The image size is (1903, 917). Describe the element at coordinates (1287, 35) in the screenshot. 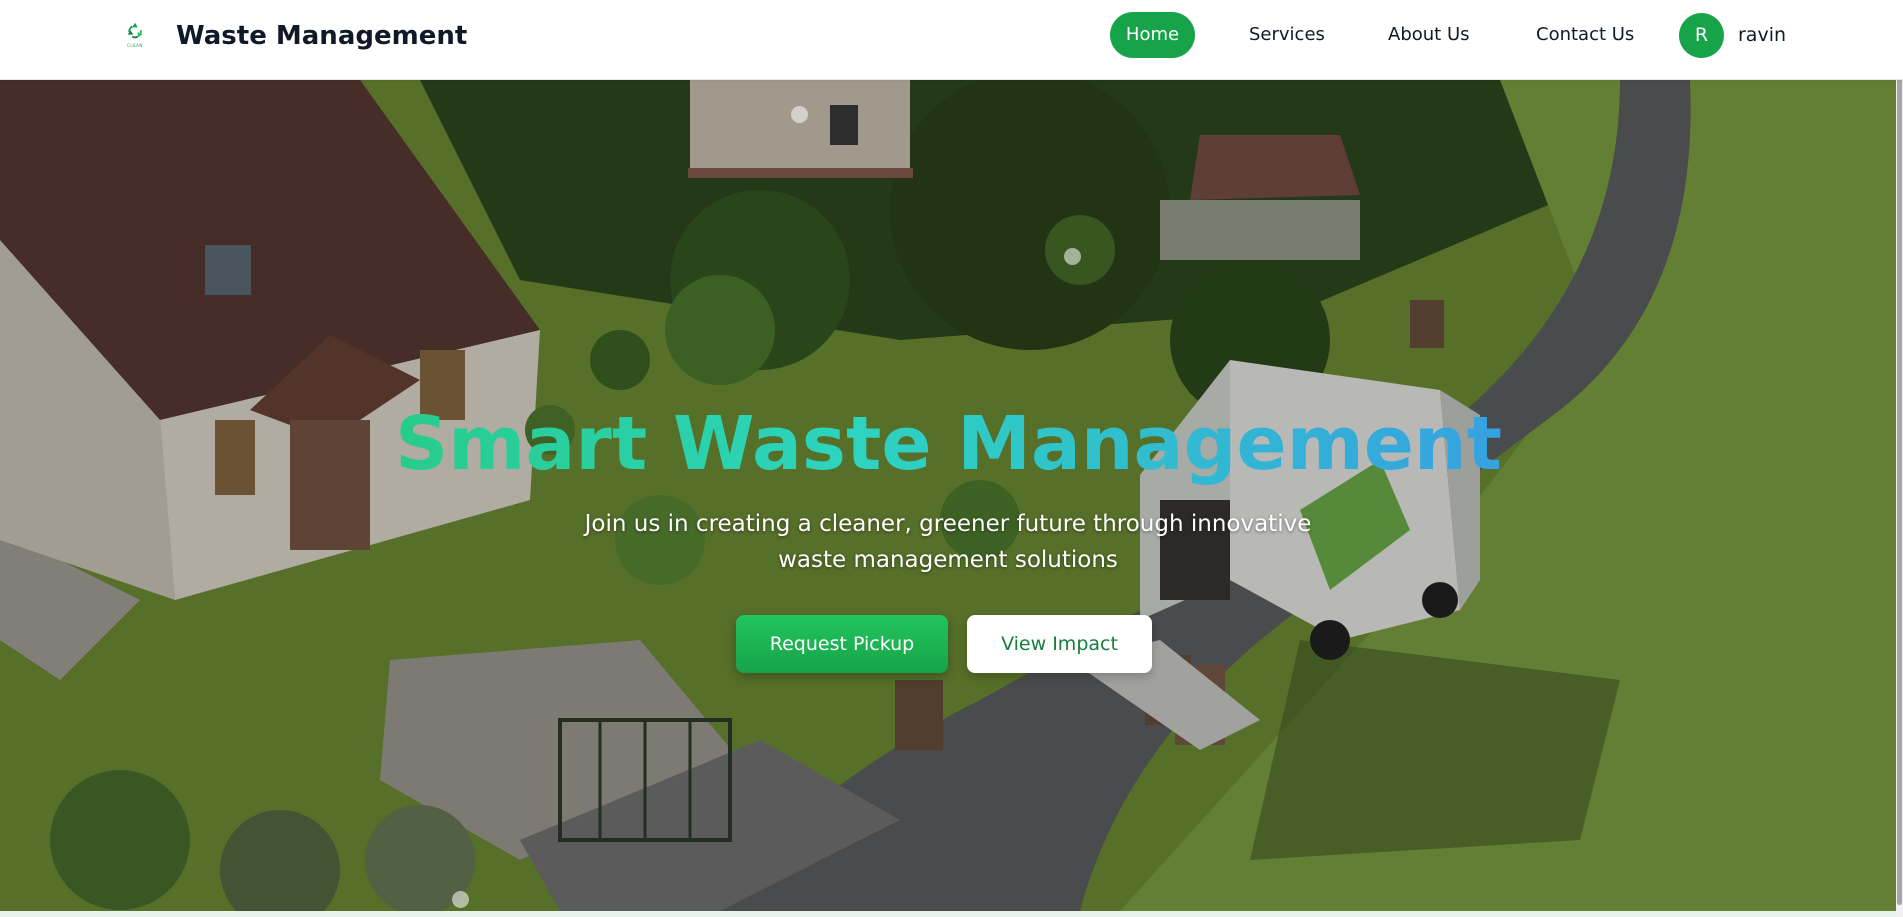

I see `nav-services: Services` at that location.